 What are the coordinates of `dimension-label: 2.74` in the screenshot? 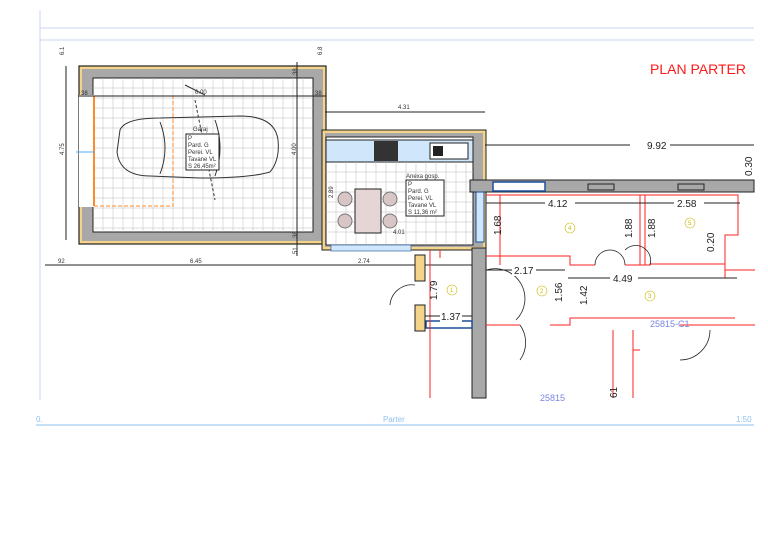 It's located at (364, 262).